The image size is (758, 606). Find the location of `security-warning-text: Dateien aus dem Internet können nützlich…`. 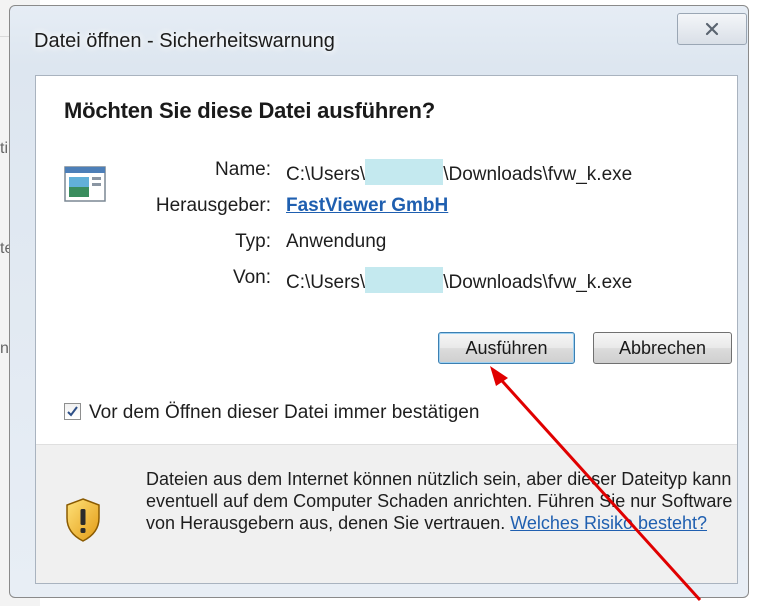

security-warning-text: Dateien aus dem Internet können nützlich… is located at coordinates (441, 501).